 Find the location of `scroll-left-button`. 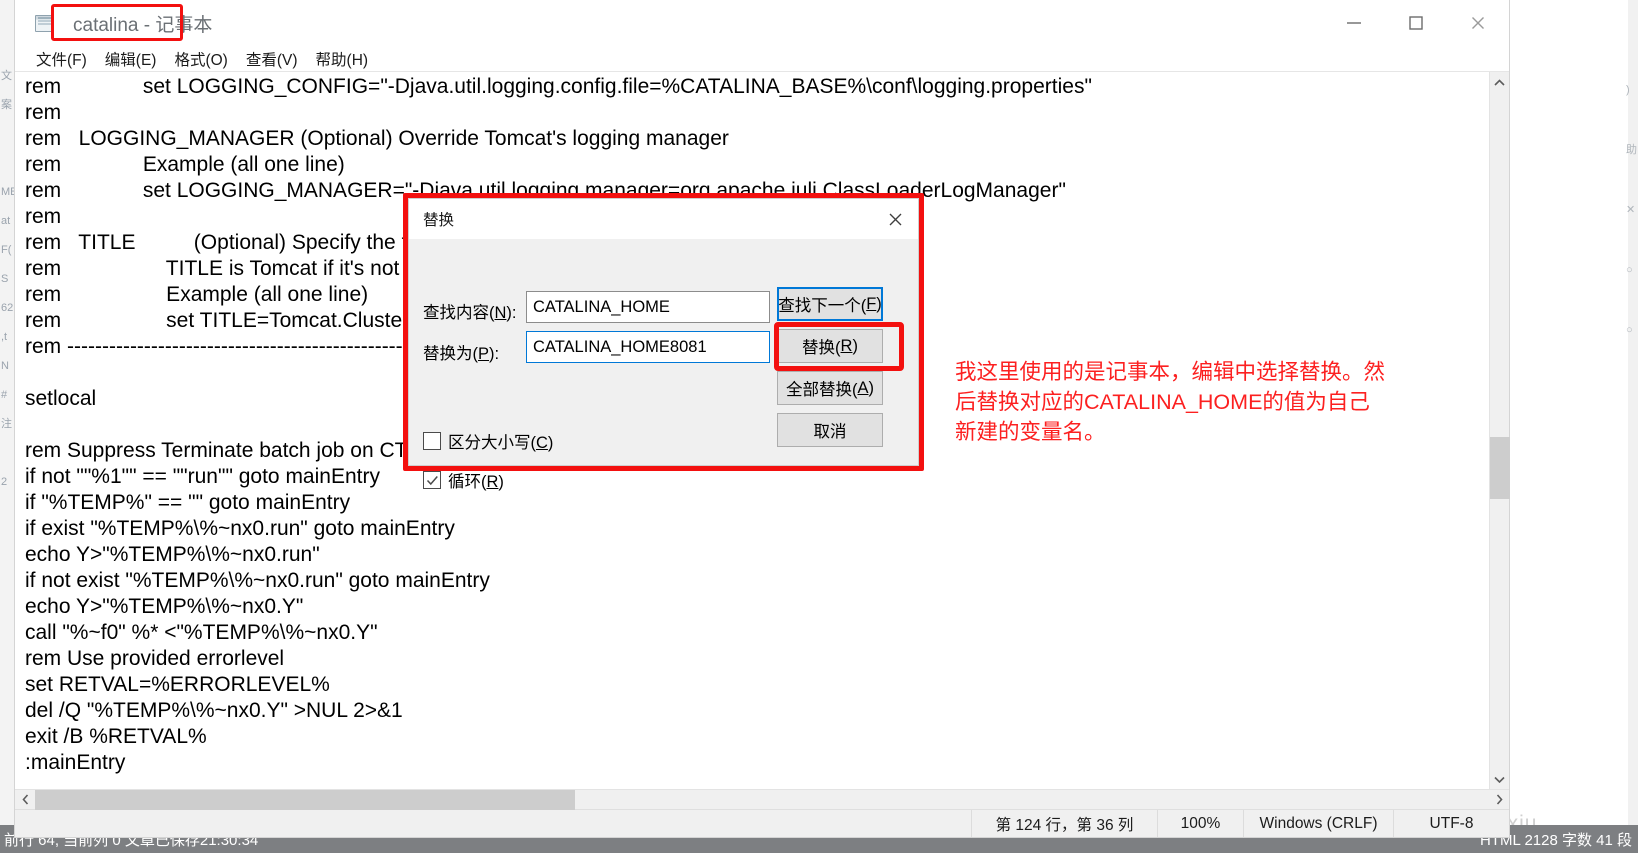

scroll-left-button is located at coordinates (25, 800).